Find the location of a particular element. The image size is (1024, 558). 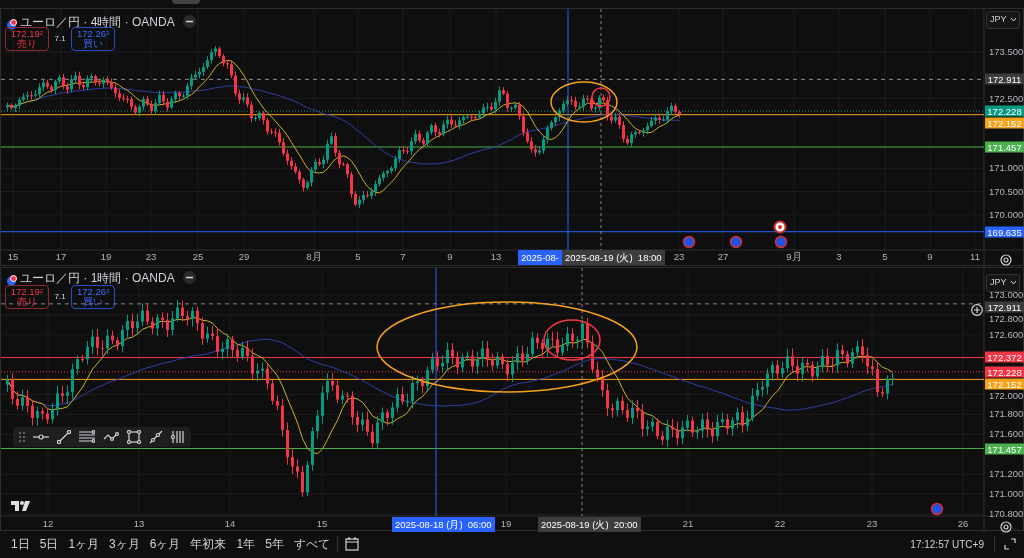

time-axis-label: 11 is located at coordinates (975, 256).